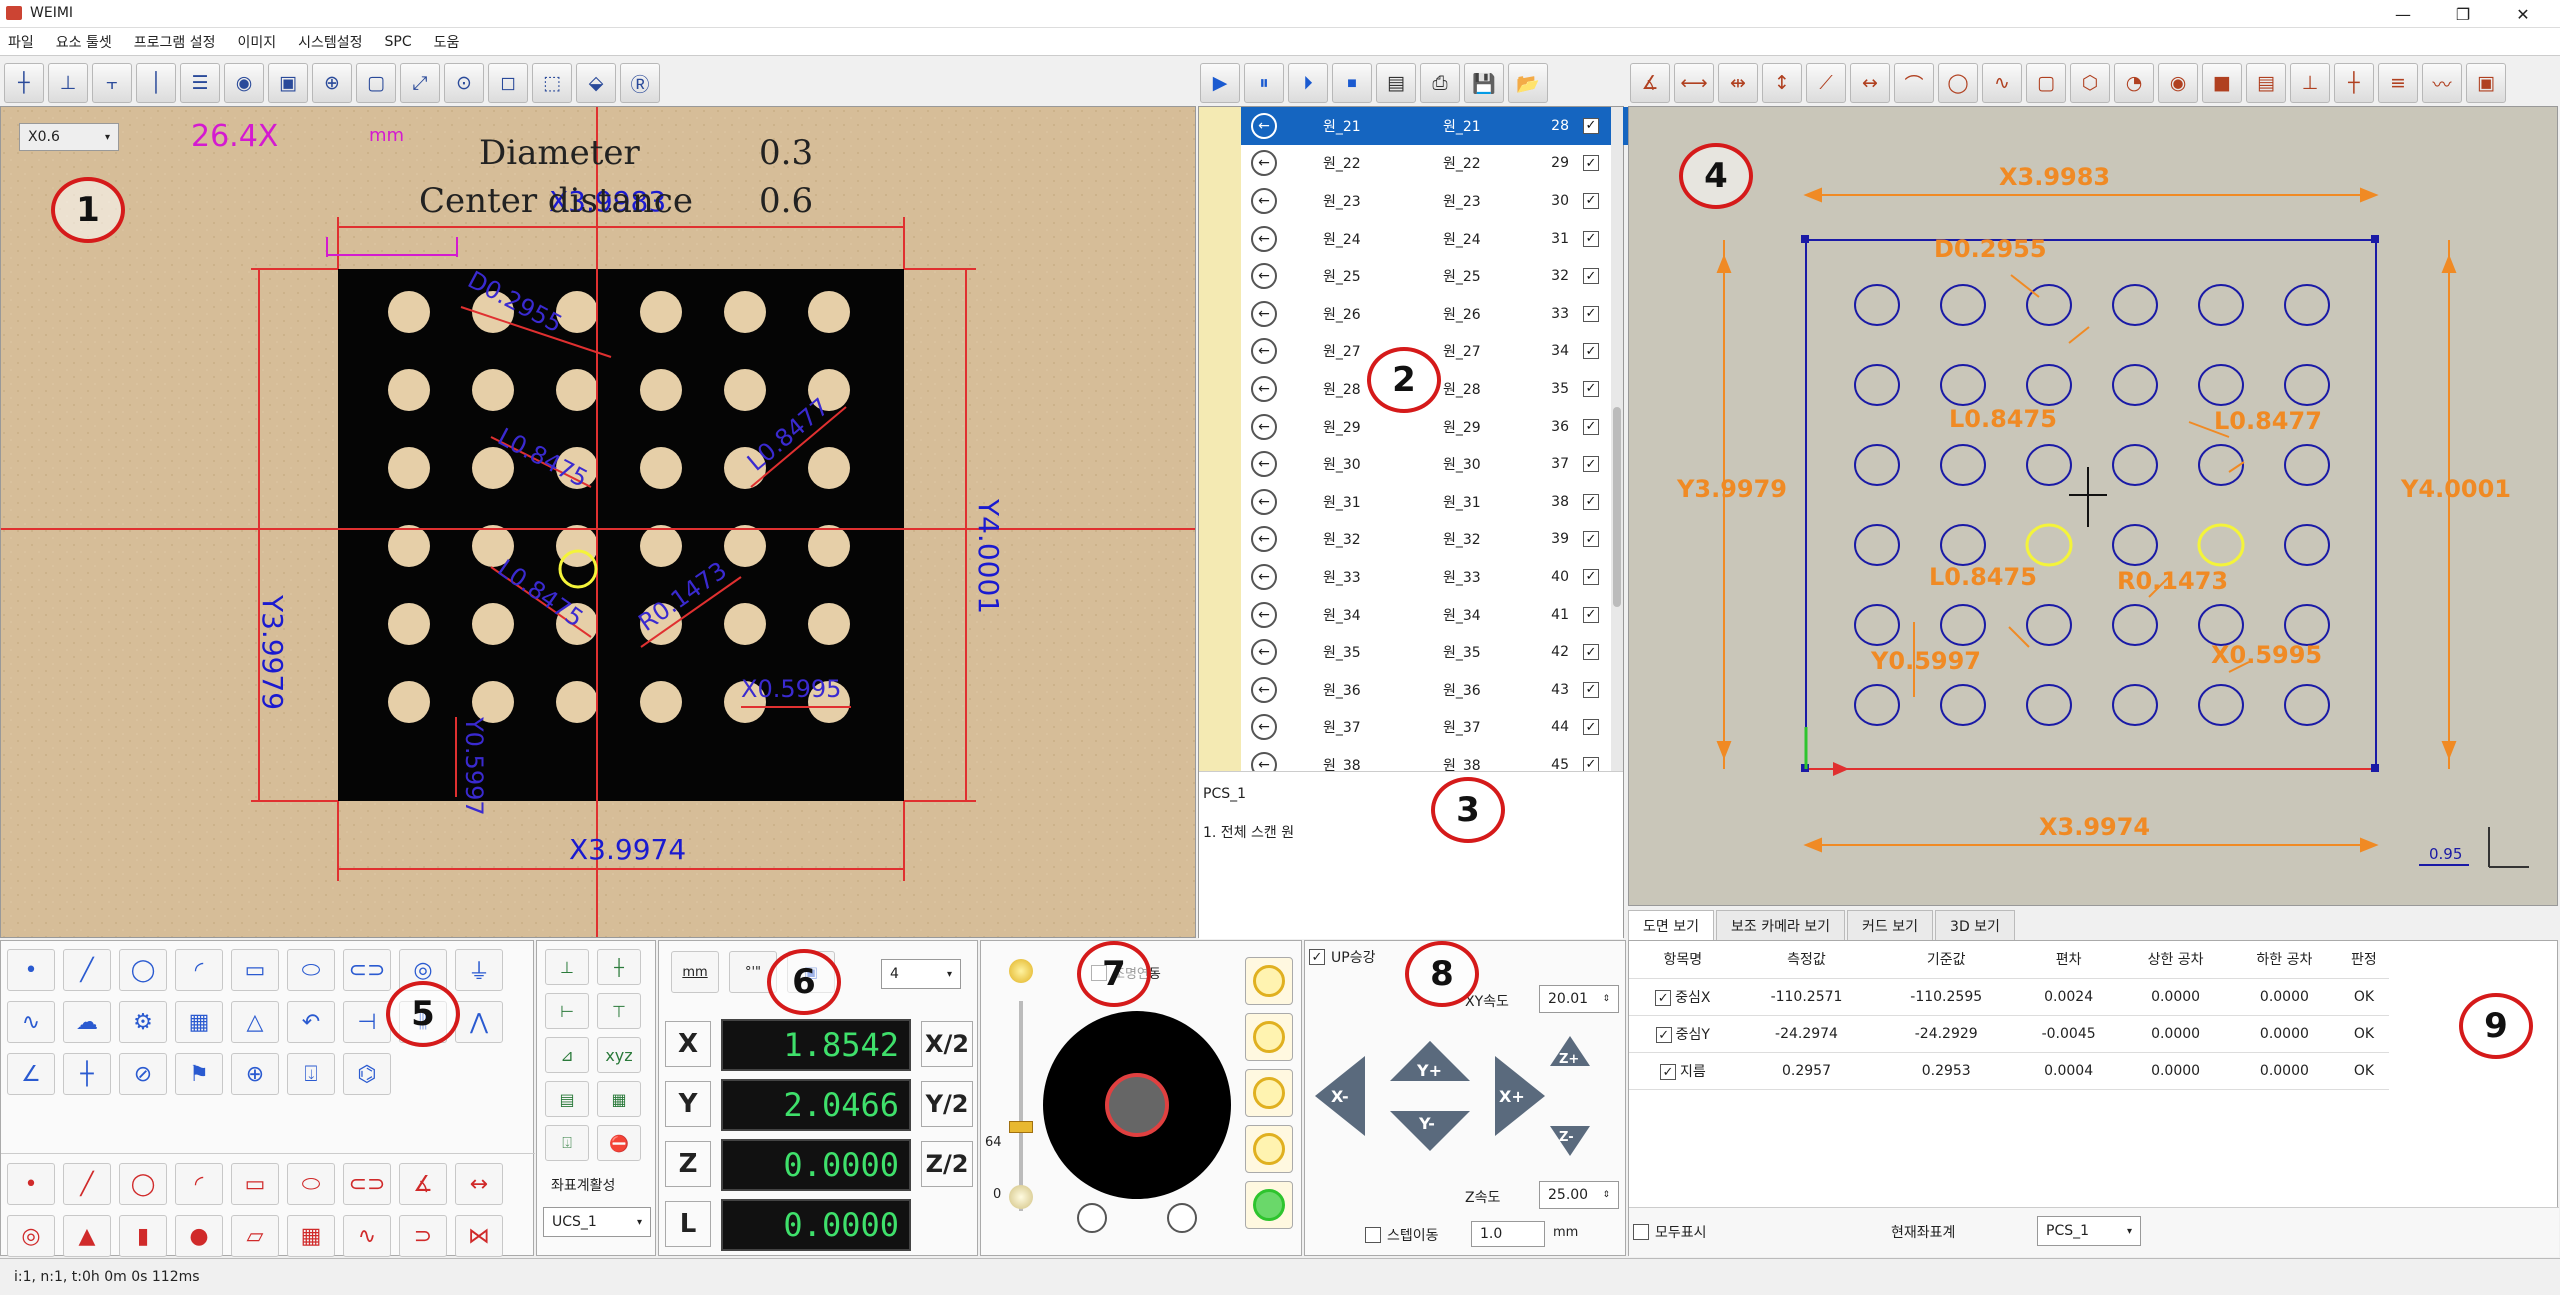 This screenshot has height=1295, width=2560. What do you see at coordinates (1780, 925) in the screenshot?
I see `tab-aux-camera: 보조 카메라 보기` at bounding box center [1780, 925].